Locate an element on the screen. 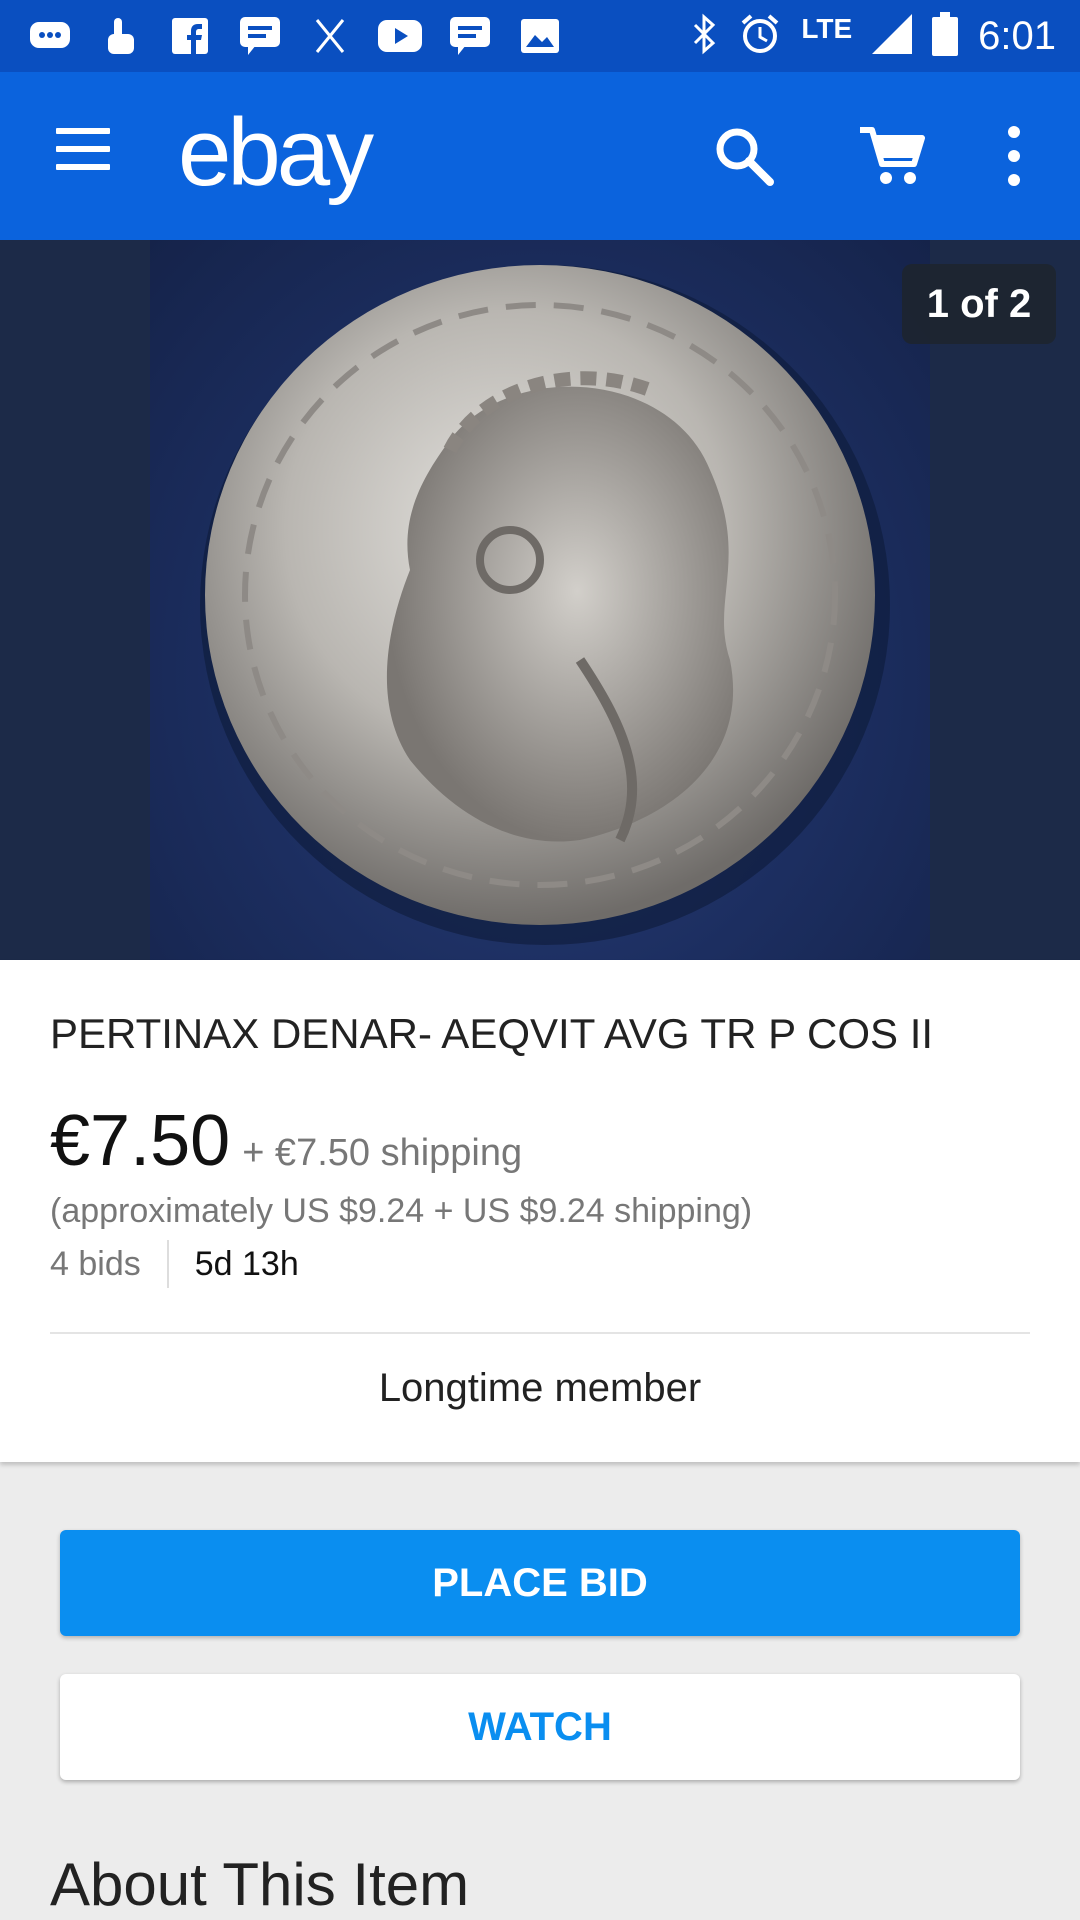  seller-badge: Longtime member is located at coordinates (540, 1388).